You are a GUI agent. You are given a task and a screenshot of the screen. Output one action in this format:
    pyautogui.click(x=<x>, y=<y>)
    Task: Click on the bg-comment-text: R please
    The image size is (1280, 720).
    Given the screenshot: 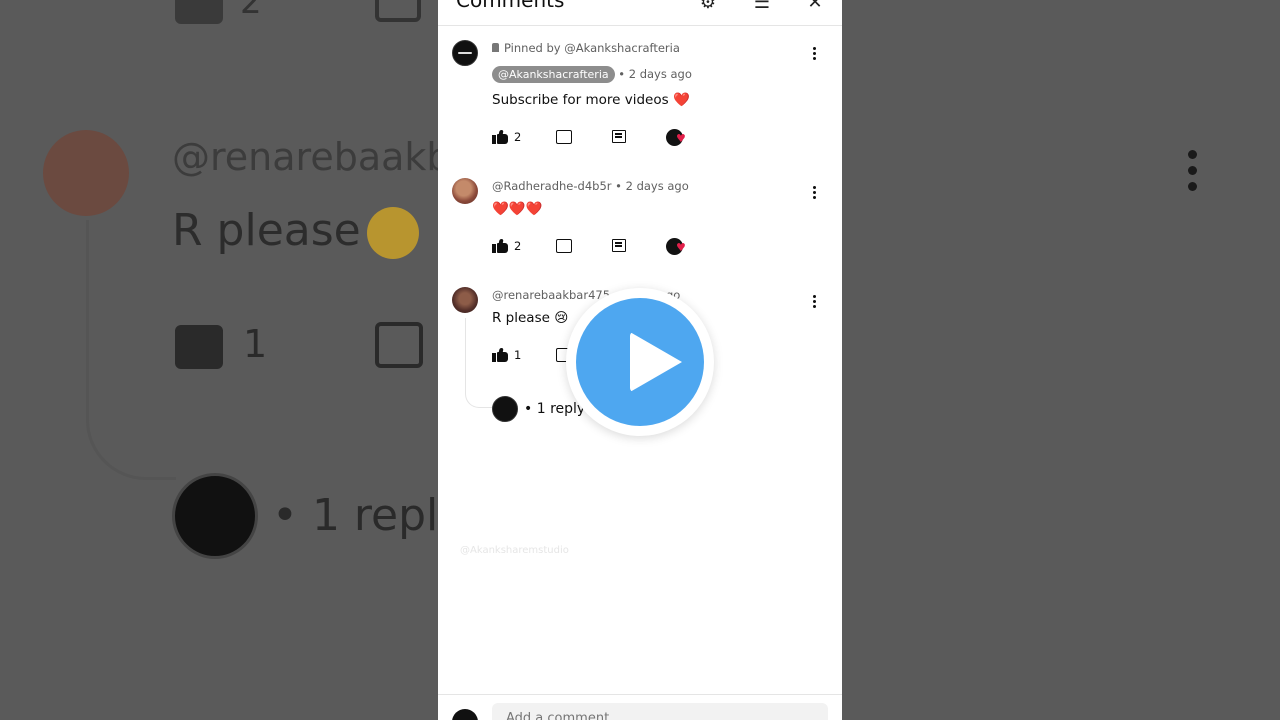 What is the action you would take?
    pyautogui.click(x=295, y=232)
    